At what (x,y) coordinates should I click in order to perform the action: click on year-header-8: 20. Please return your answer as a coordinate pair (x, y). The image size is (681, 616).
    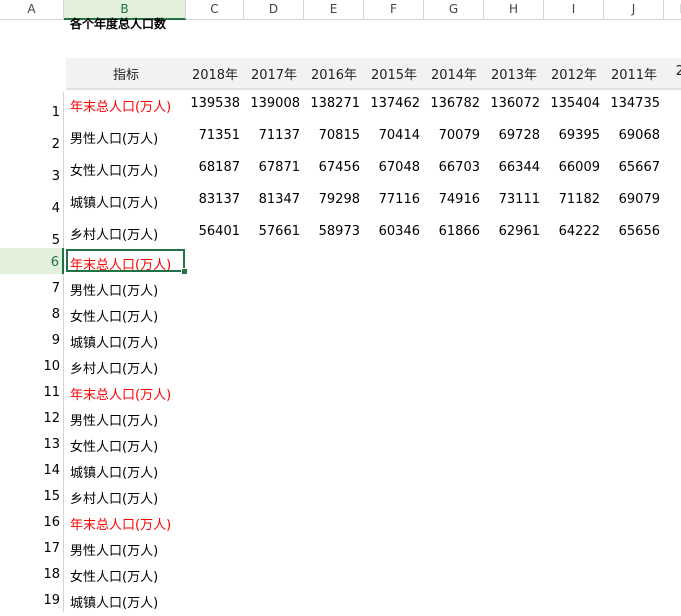
    Looking at the image, I should click on (672, 71).